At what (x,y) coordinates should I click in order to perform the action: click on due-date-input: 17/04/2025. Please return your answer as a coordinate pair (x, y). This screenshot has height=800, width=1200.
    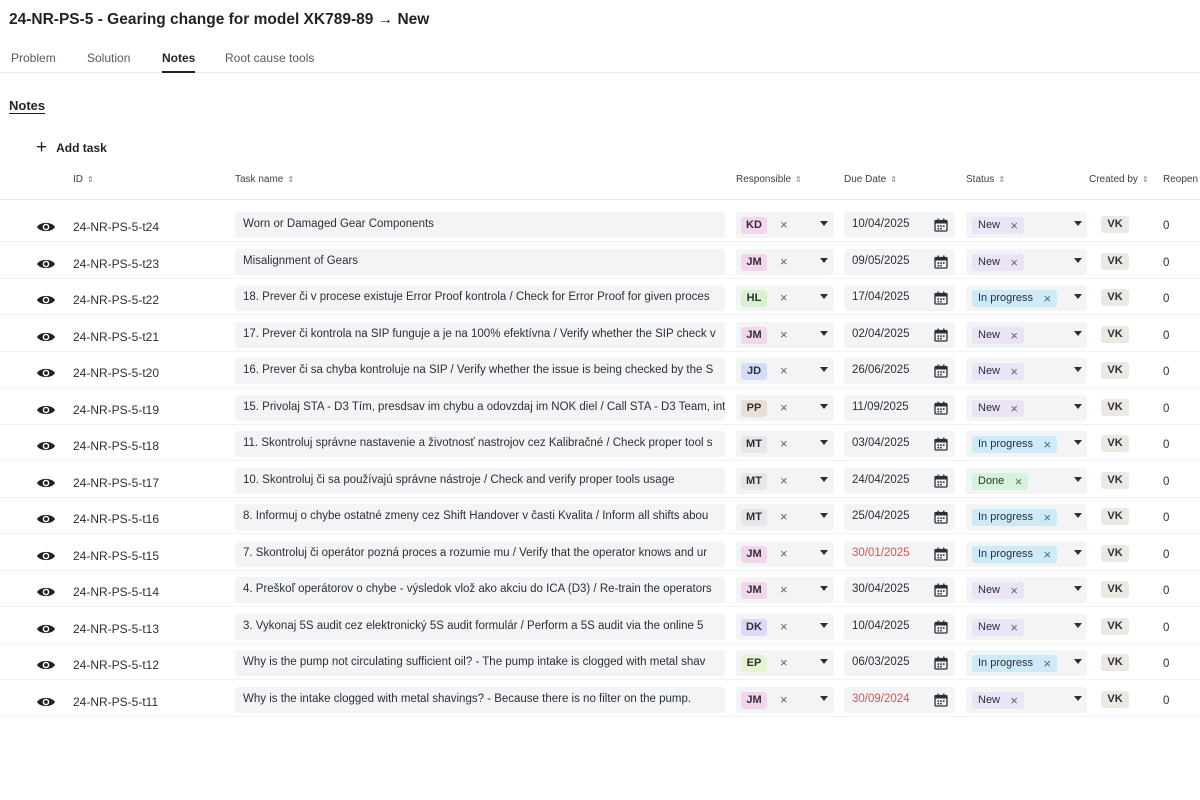
    Looking at the image, I should click on (899, 298).